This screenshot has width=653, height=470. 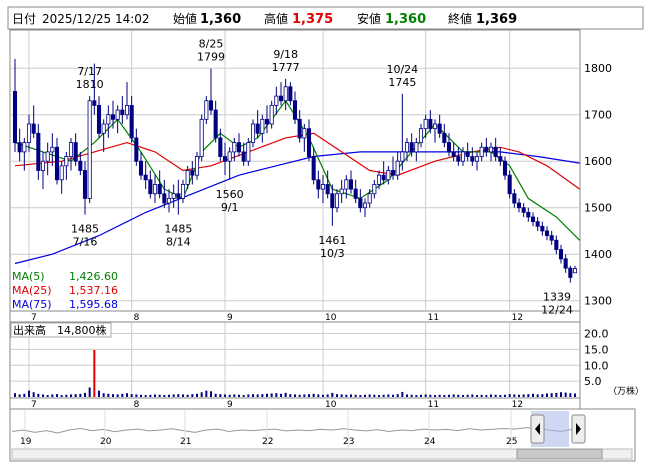 I want to click on low-label: 安値, so click(x=369, y=18).